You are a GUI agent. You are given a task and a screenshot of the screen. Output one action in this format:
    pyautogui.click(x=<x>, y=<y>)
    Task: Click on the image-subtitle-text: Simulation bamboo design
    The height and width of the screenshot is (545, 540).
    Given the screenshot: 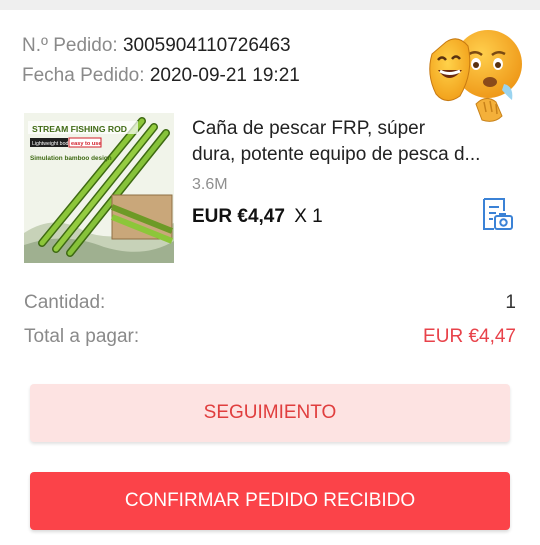 What is the action you would take?
    pyautogui.click(x=71, y=158)
    